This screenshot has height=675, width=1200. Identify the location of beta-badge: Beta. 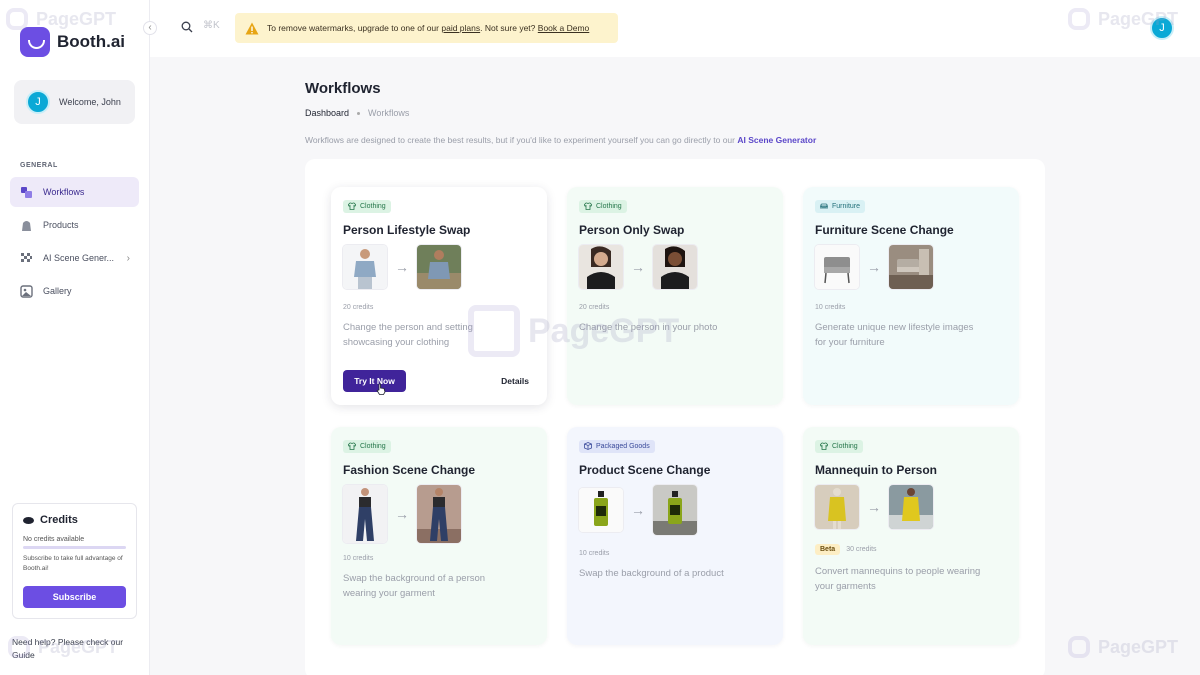
(828, 549).